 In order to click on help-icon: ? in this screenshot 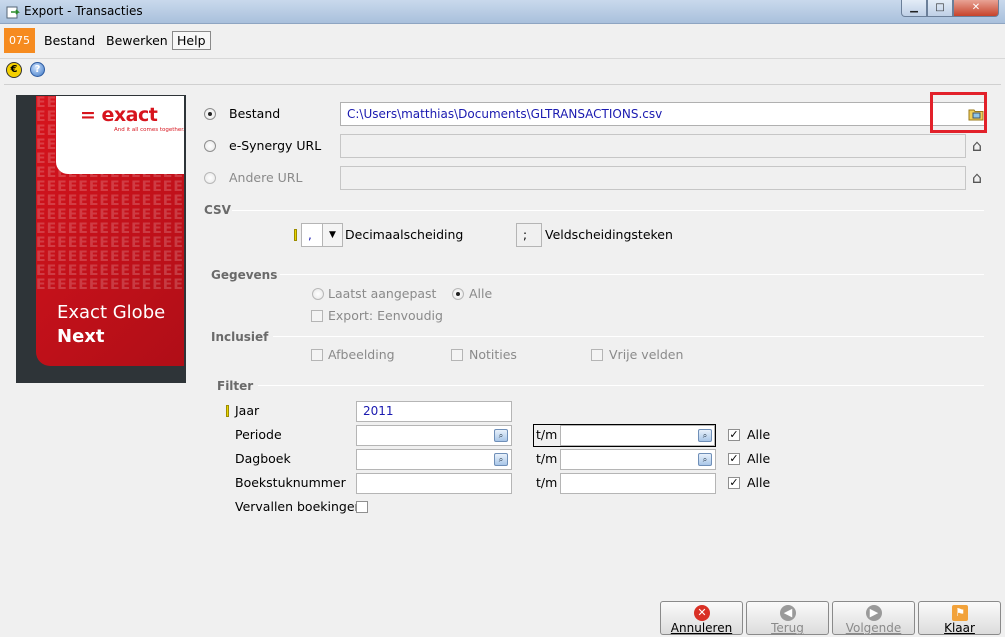, I will do `click(37, 69)`.